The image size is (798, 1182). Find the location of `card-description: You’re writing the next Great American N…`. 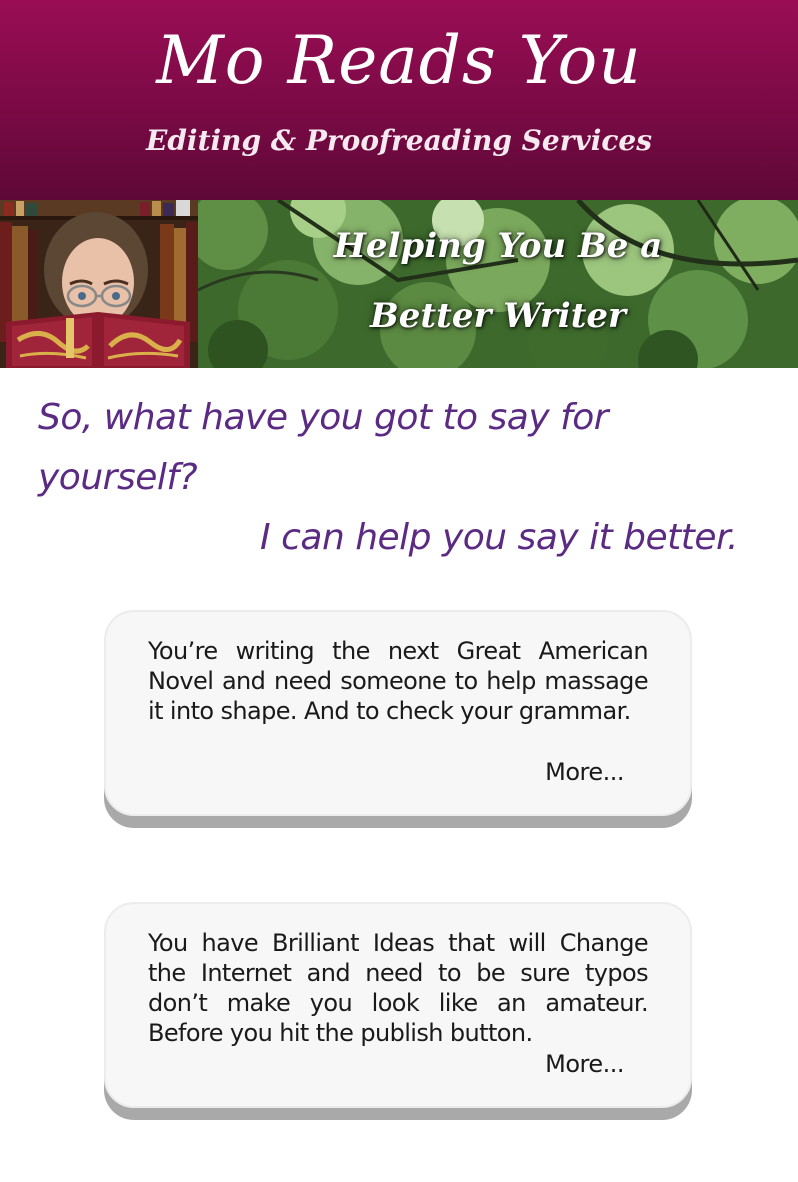

card-description: You’re writing the next Great American N… is located at coordinates (398, 681).